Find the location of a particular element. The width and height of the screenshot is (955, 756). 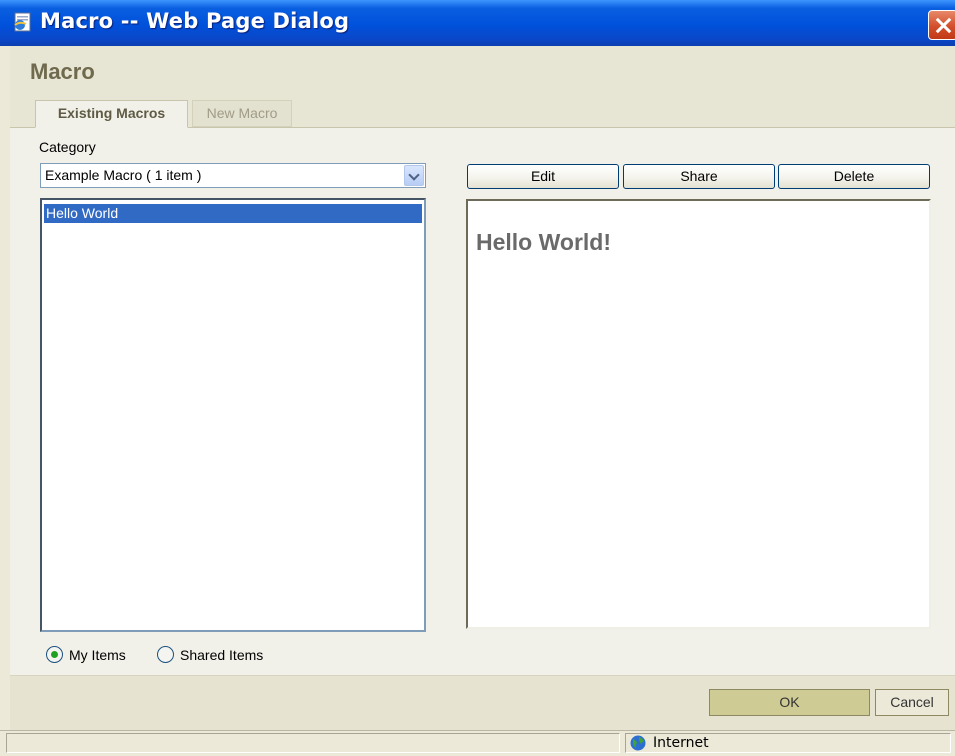

ie-page-icon is located at coordinates (22, 22).